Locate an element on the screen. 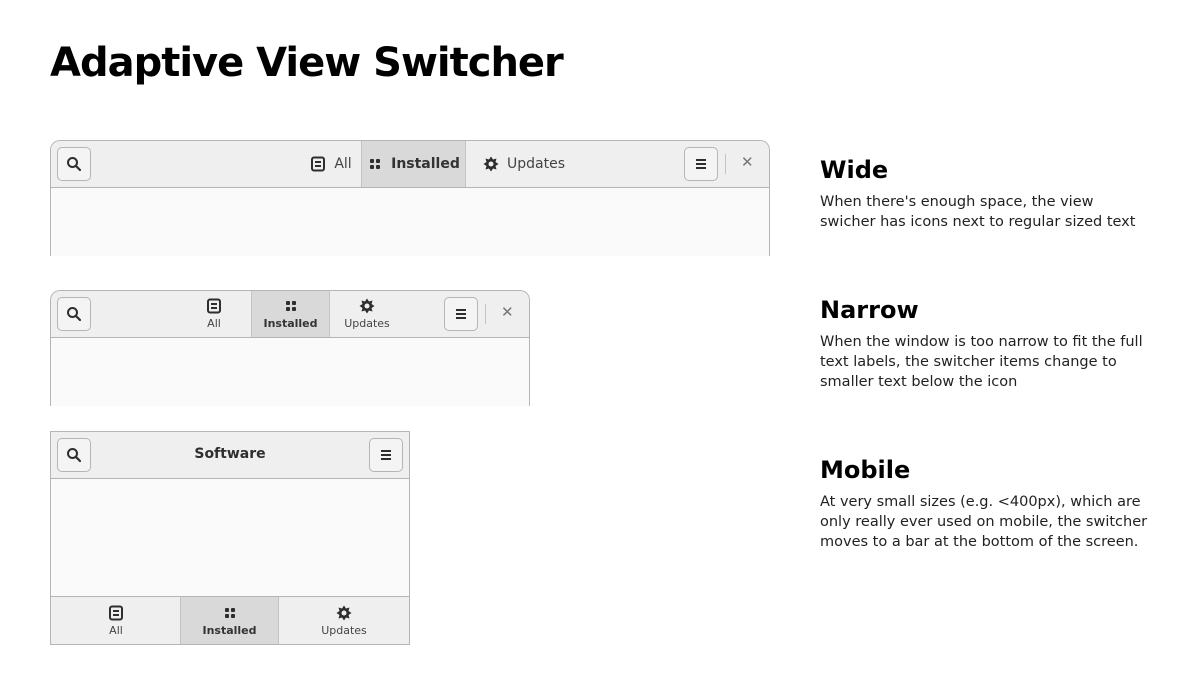 This screenshot has width=1200, height=700. header-bar: Software is located at coordinates (230, 455).